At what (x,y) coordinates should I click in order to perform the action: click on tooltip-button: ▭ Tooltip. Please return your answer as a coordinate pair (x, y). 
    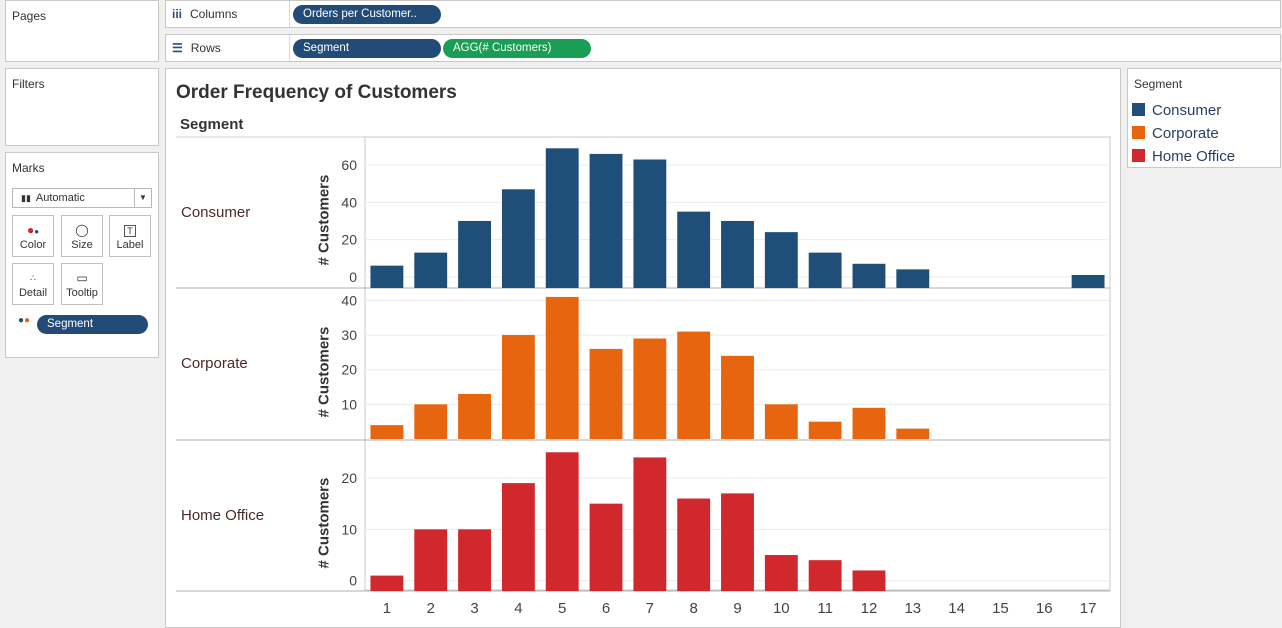
    Looking at the image, I should click on (82, 284).